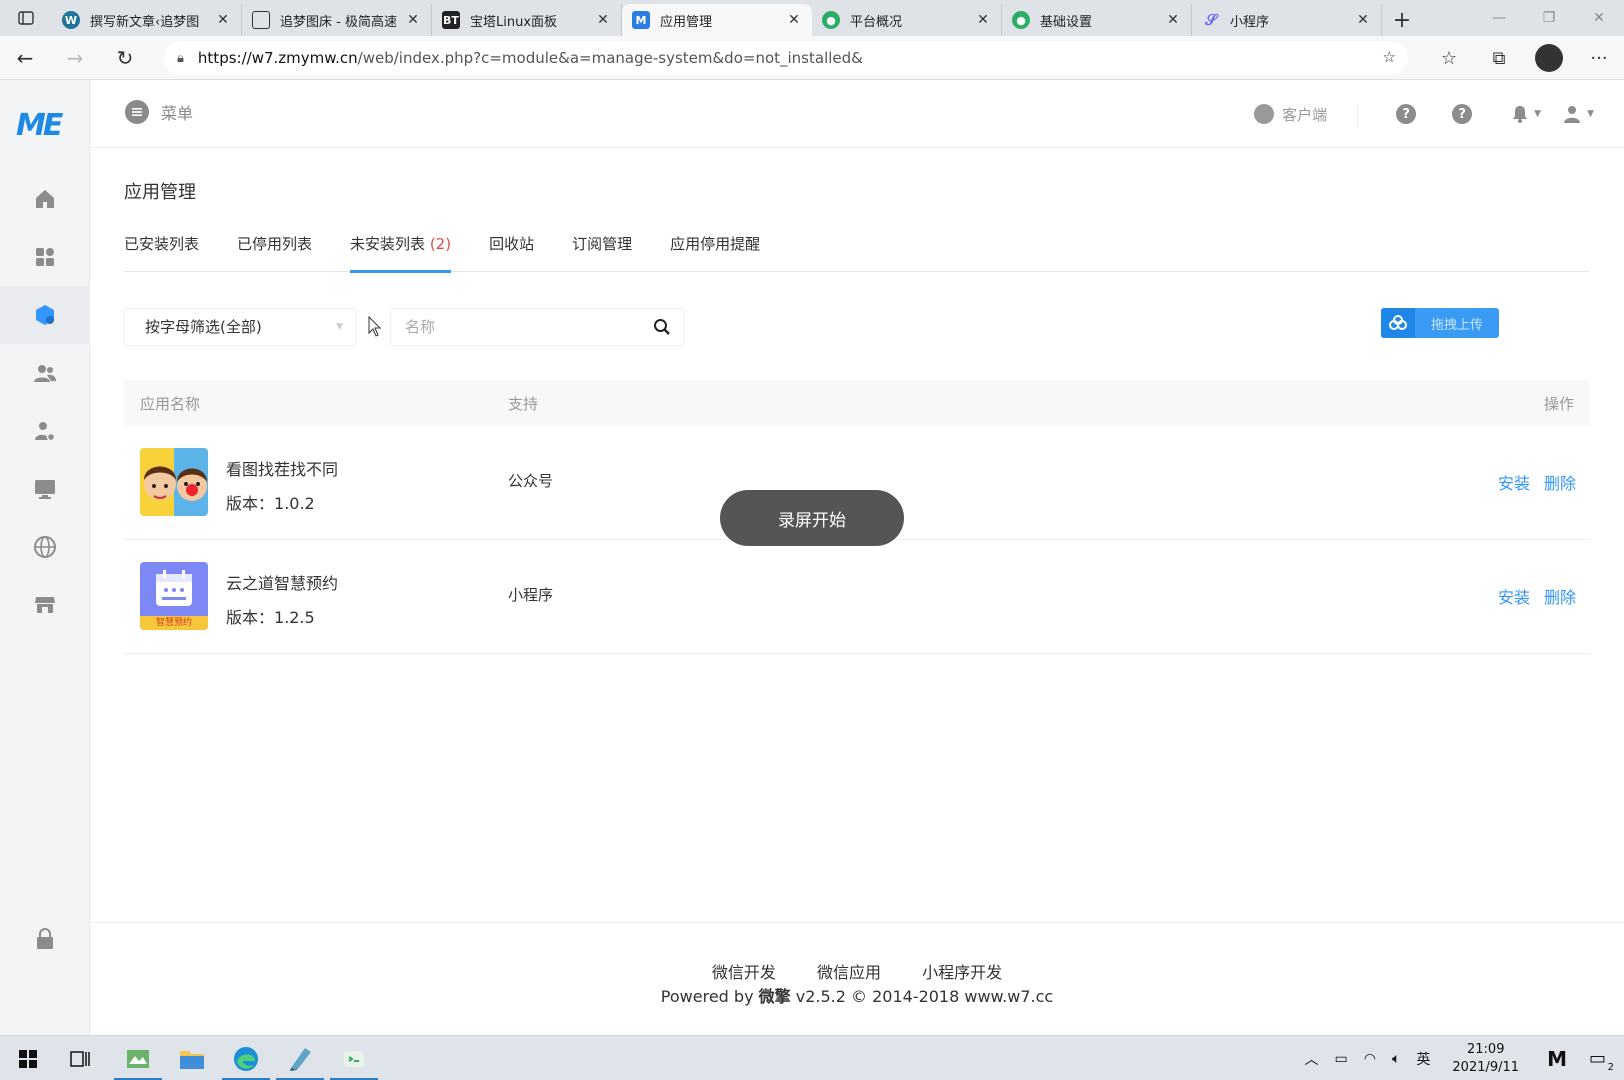 The height and width of the screenshot is (1080, 1624). What do you see at coordinates (715, 251) in the screenshot?
I see `tab-disable-reminders: 应用停用提醒` at bounding box center [715, 251].